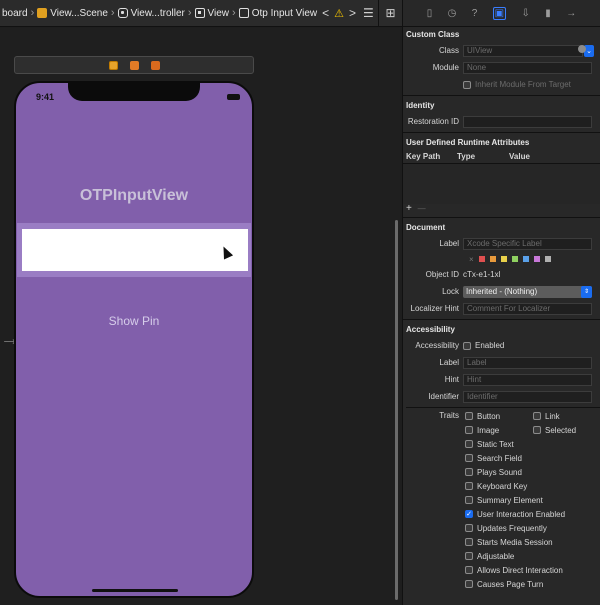 The width and height of the screenshot is (600, 605). I want to click on otp-input-view, so click(134, 250).